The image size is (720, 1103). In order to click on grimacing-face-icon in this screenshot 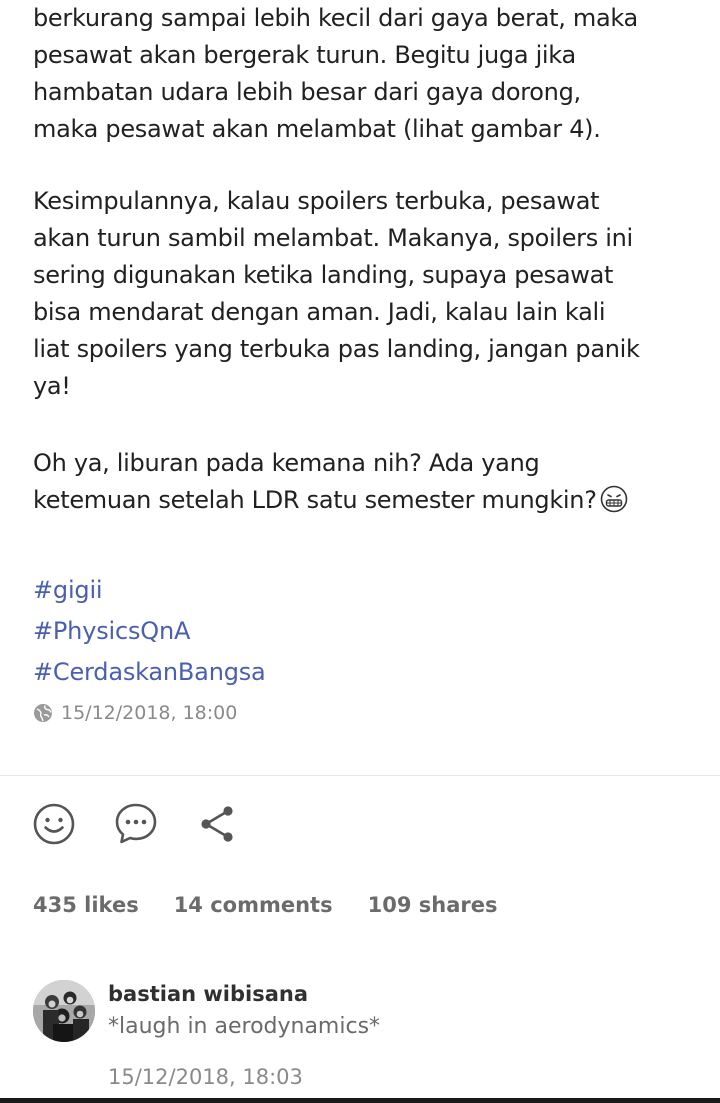, I will do `click(614, 499)`.